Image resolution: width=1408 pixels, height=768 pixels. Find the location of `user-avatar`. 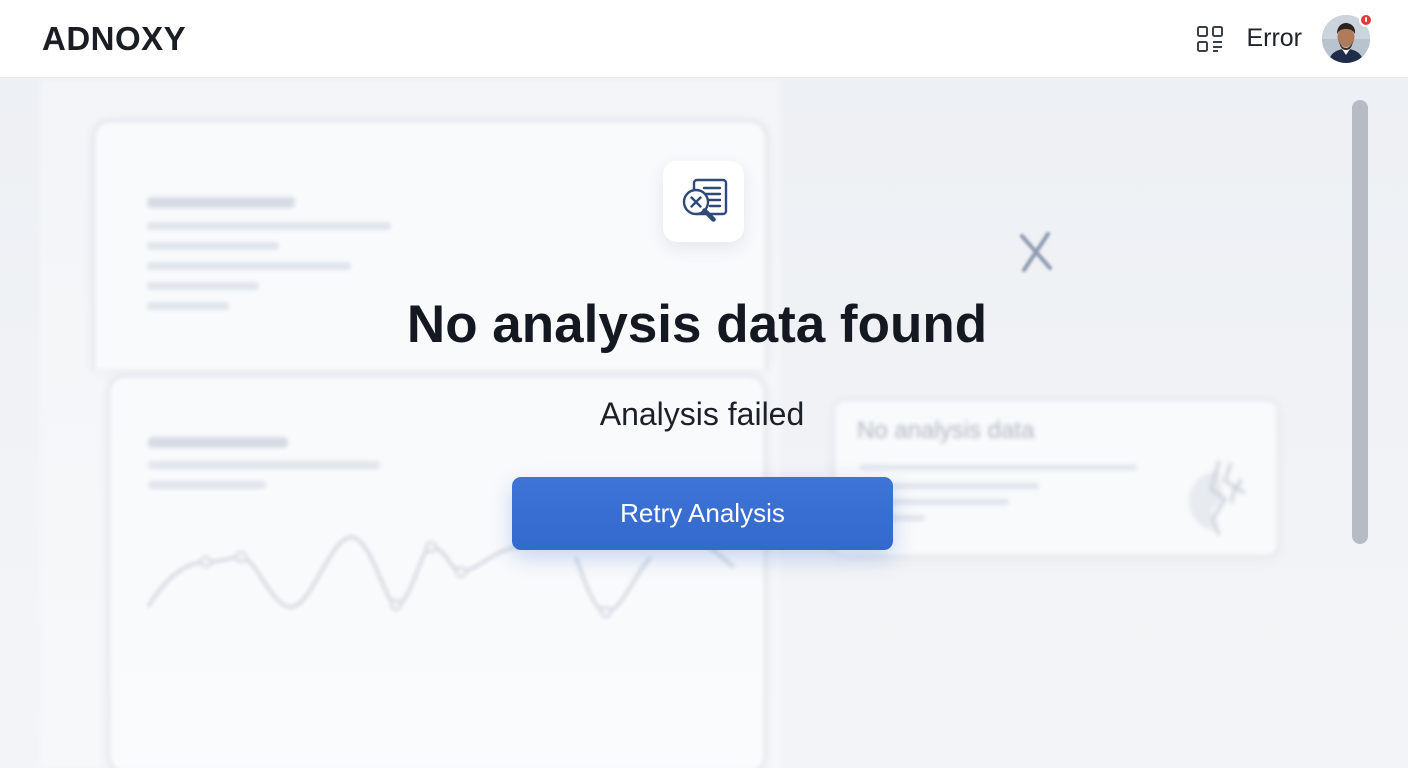

user-avatar is located at coordinates (1347, 37).